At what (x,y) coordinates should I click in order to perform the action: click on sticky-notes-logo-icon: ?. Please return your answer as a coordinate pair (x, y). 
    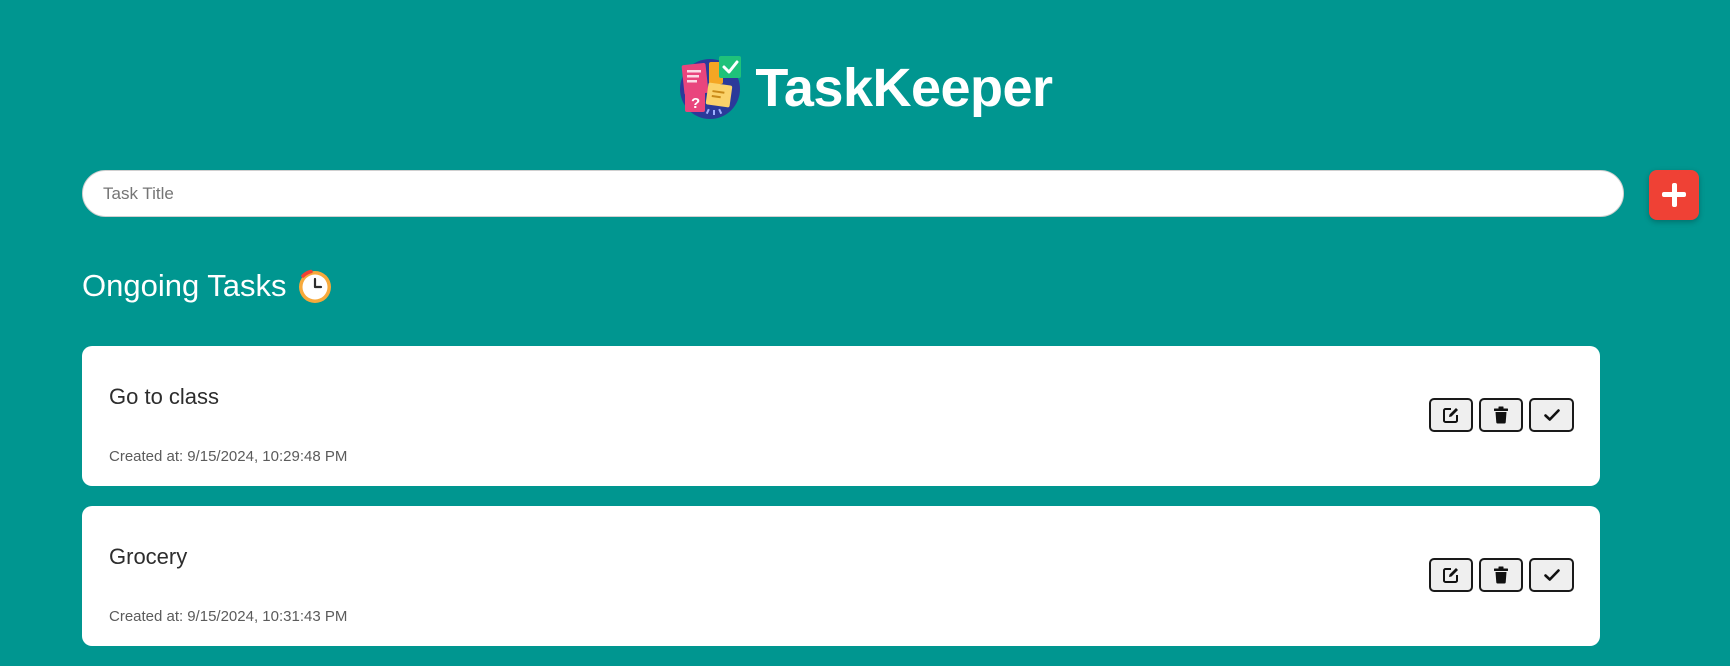
    Looking at the image, I should click on (711, 87).